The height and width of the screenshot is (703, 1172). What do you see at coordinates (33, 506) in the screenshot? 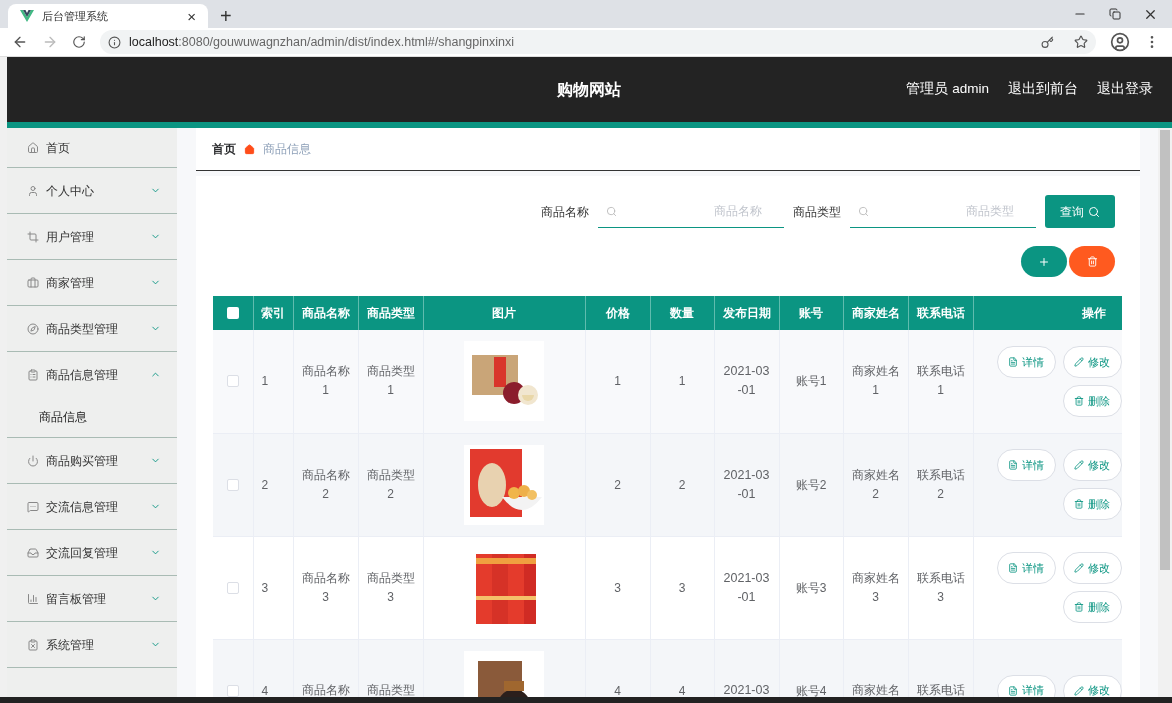
I see `message-icon` at bounding box center [33, 506].